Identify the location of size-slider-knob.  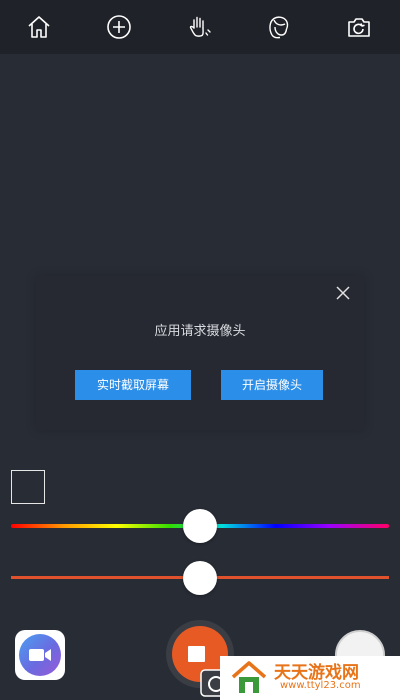
(200, 578).